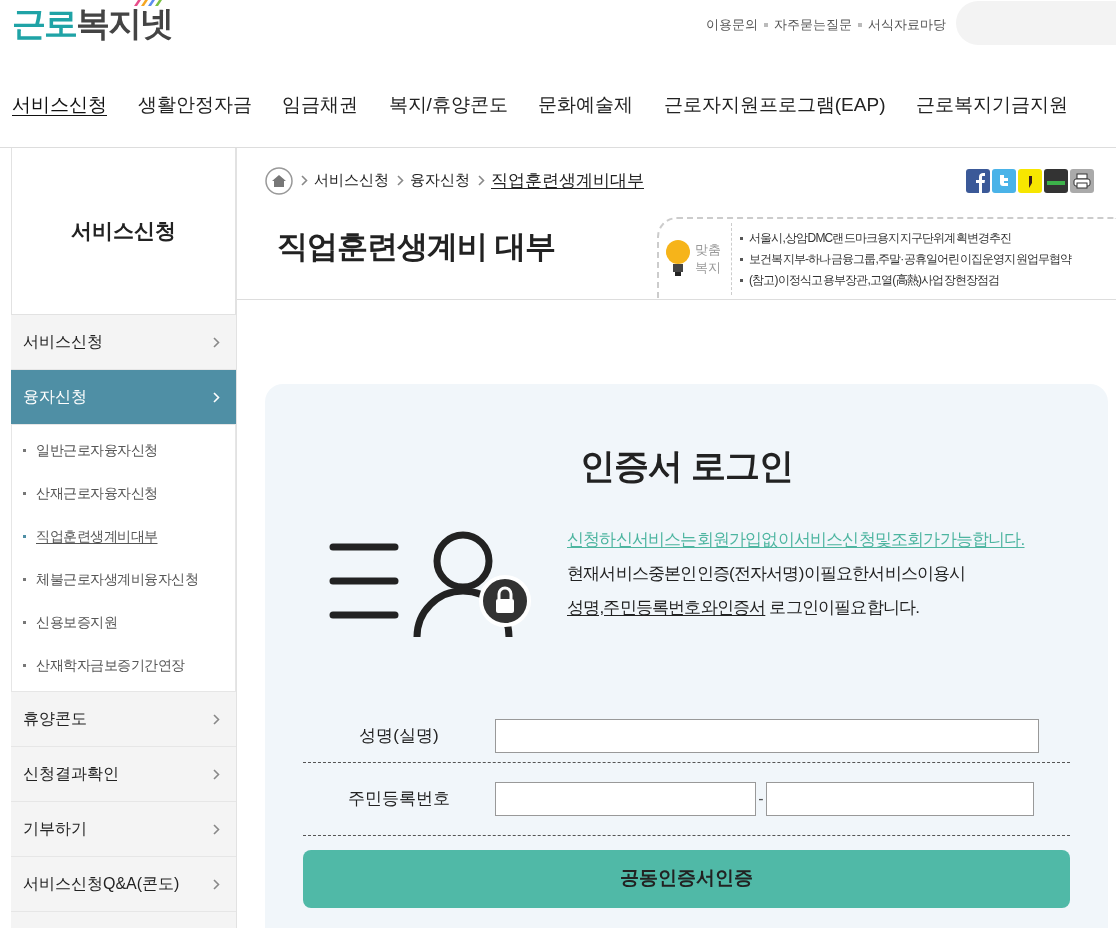  What do you see at coordinates (399, 798) in the screenshot?
I see `field-label: 주민등록번호` at bounding box center [399, 798].